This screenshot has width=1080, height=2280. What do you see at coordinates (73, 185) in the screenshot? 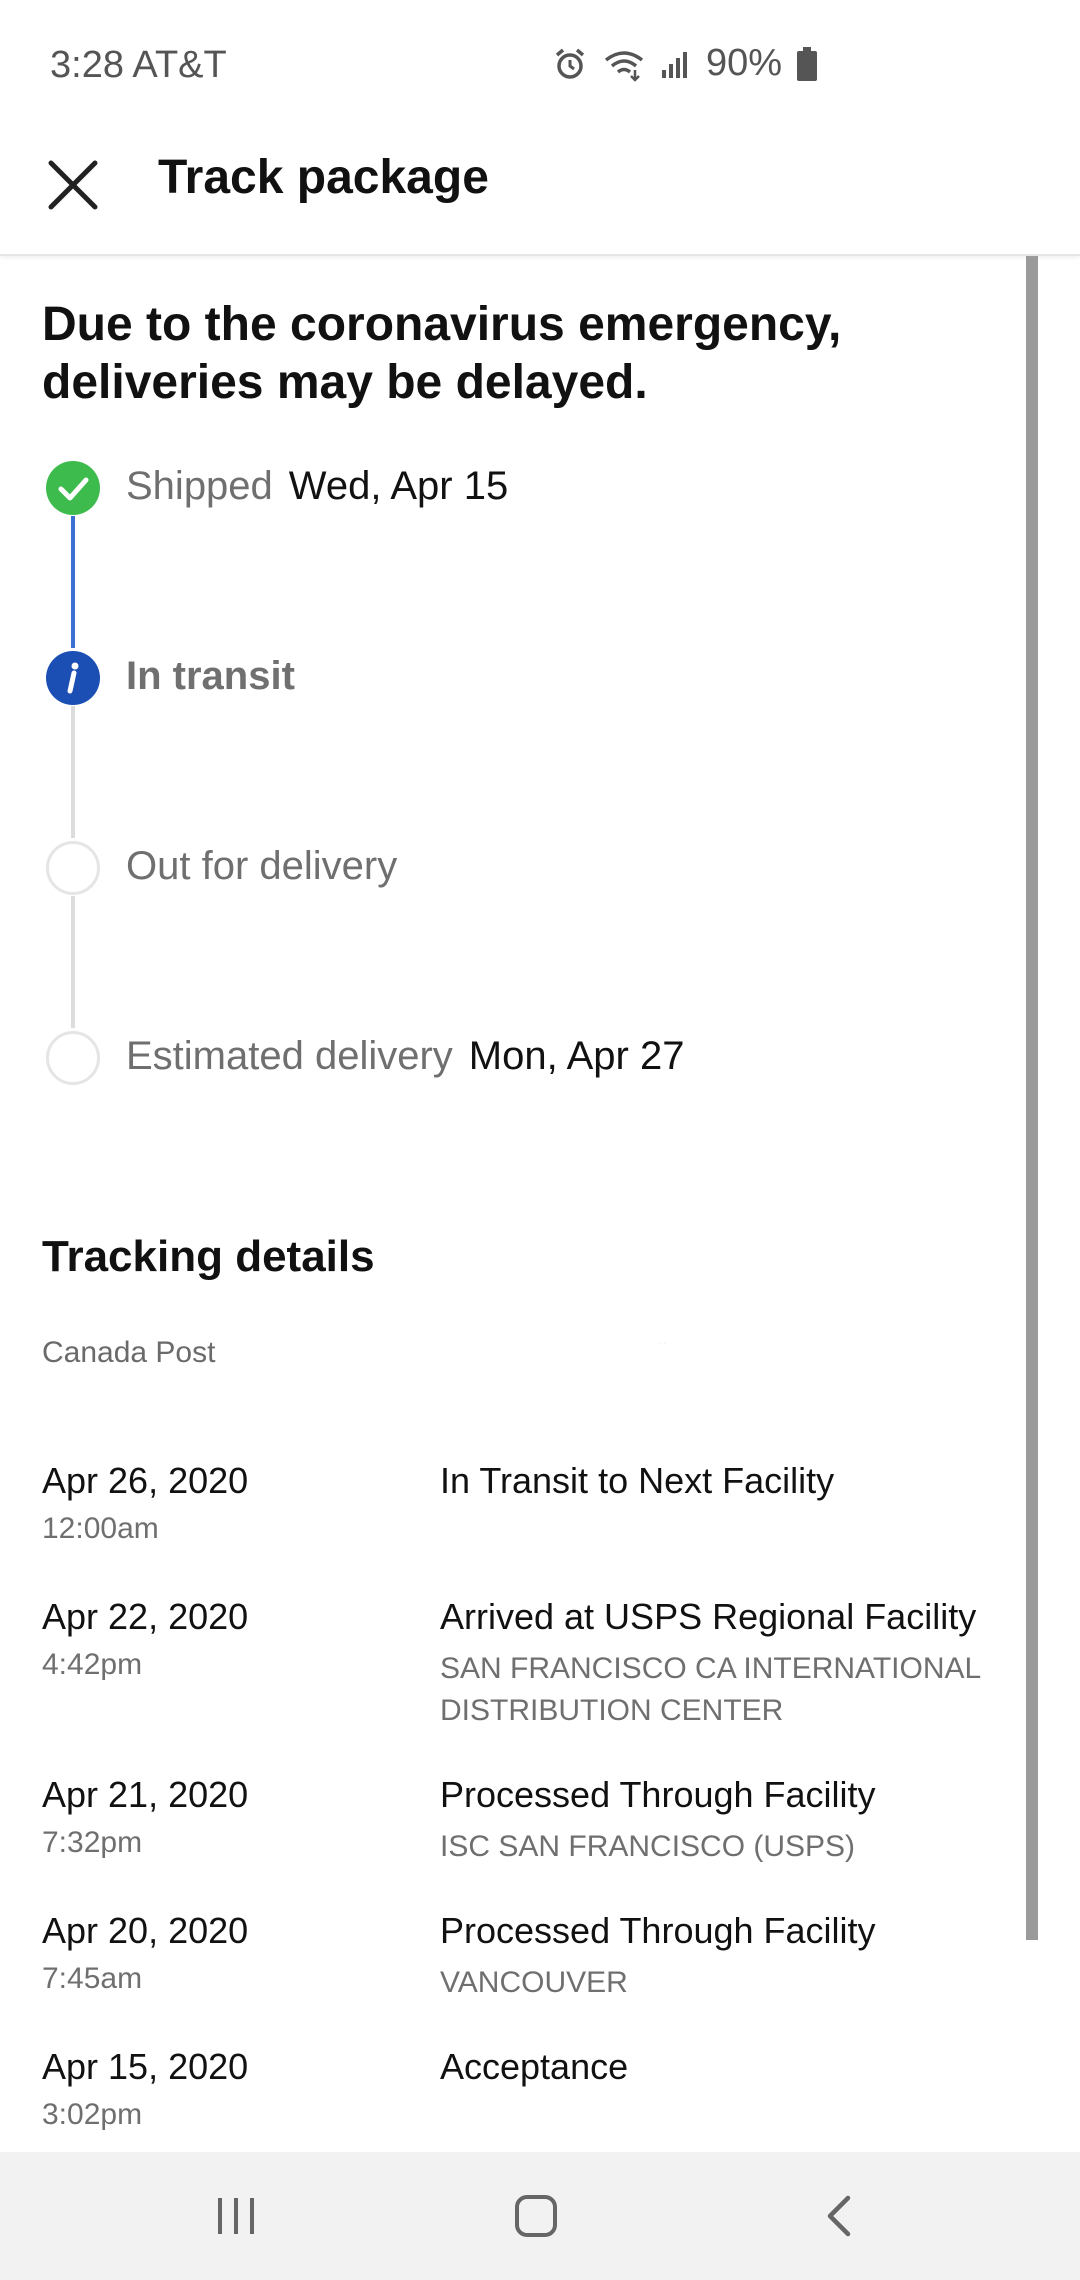
I see `close-icon` at bounding box center [73, 185].